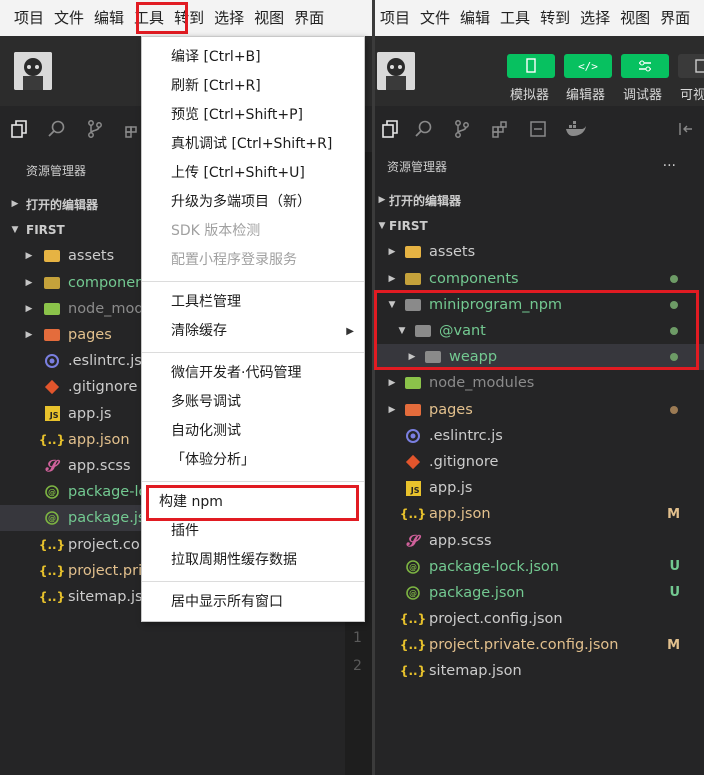  I want to click on more-actions-icon: ···, so click(669, 166).